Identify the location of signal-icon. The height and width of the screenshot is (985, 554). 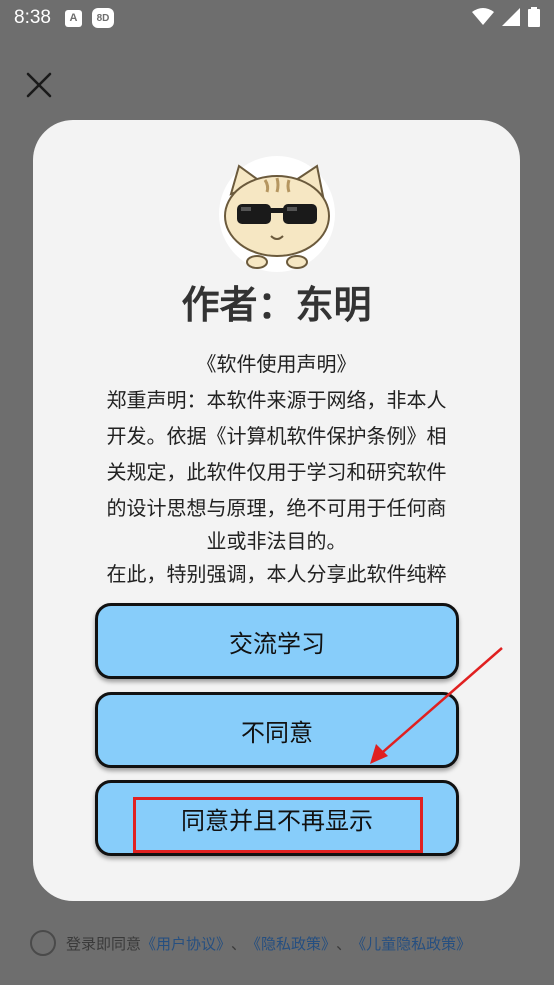
(511, 17).